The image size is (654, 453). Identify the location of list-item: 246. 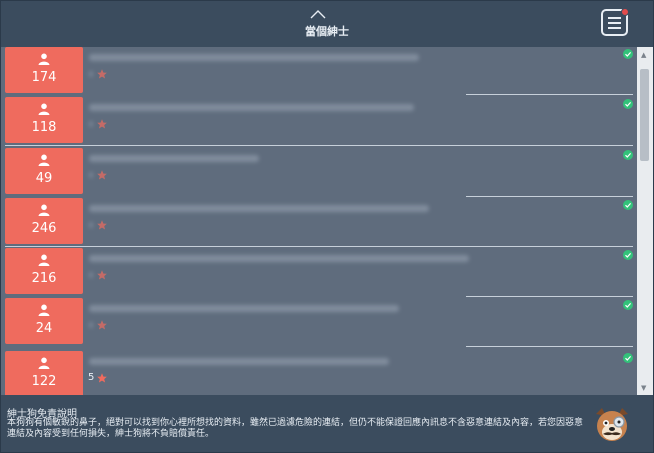
(319, 223).